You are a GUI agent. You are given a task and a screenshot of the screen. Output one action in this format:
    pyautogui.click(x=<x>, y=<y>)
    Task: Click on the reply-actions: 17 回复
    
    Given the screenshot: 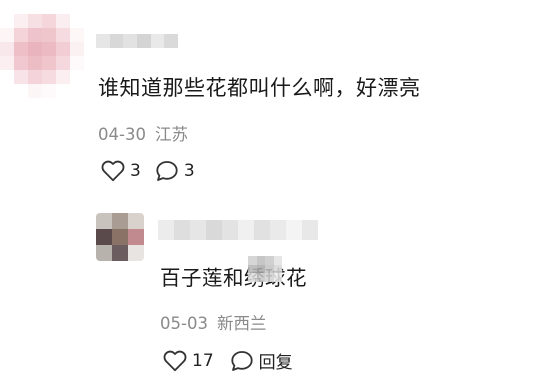 What is the action you would take?
    pyautogui.click(x=228, y=360)
    